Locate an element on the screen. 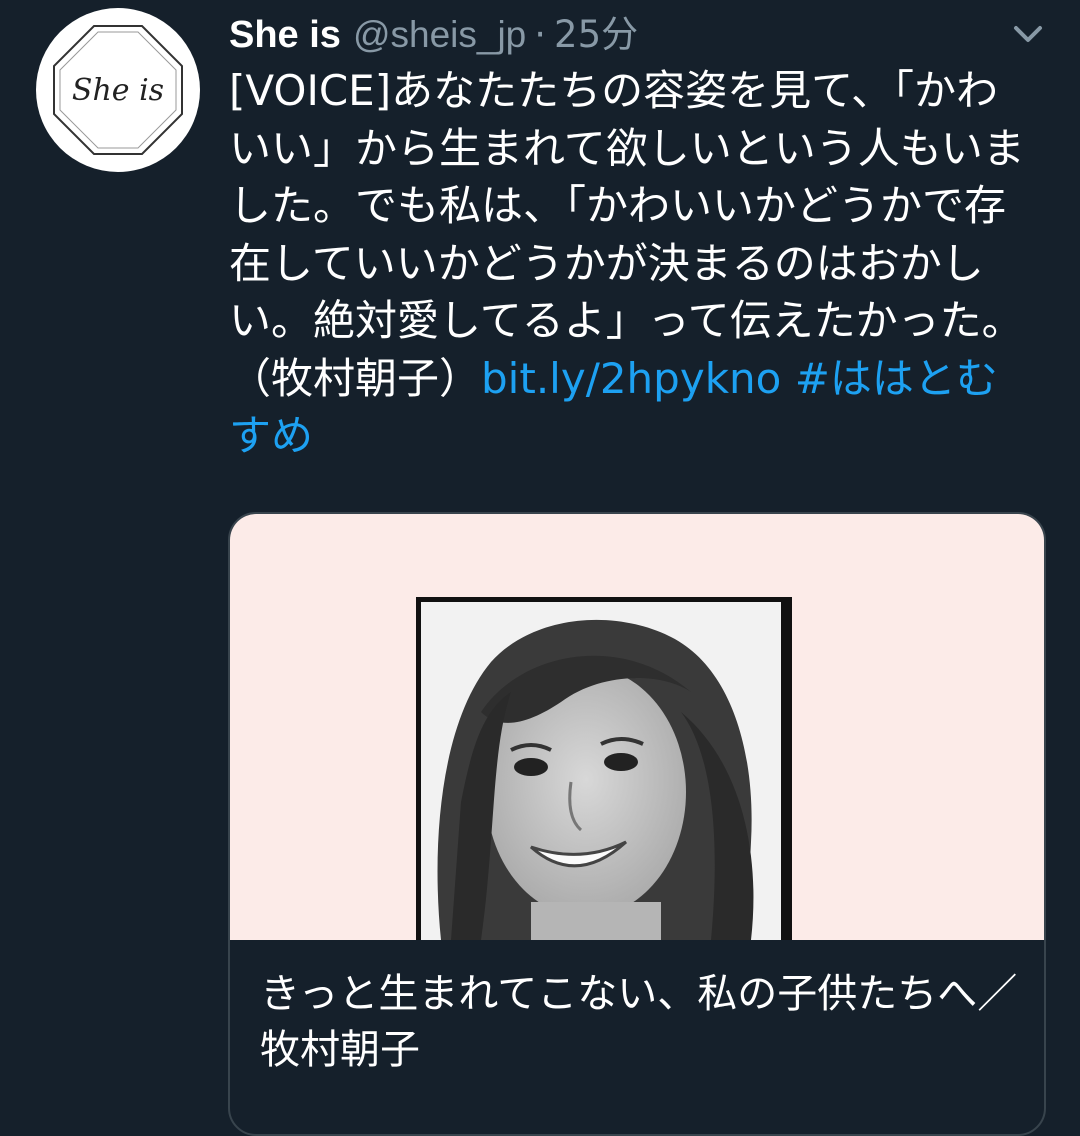 The height and width of the screenshot is (1136, 1080). svg-text: She is is located at coordinates (118, 90).